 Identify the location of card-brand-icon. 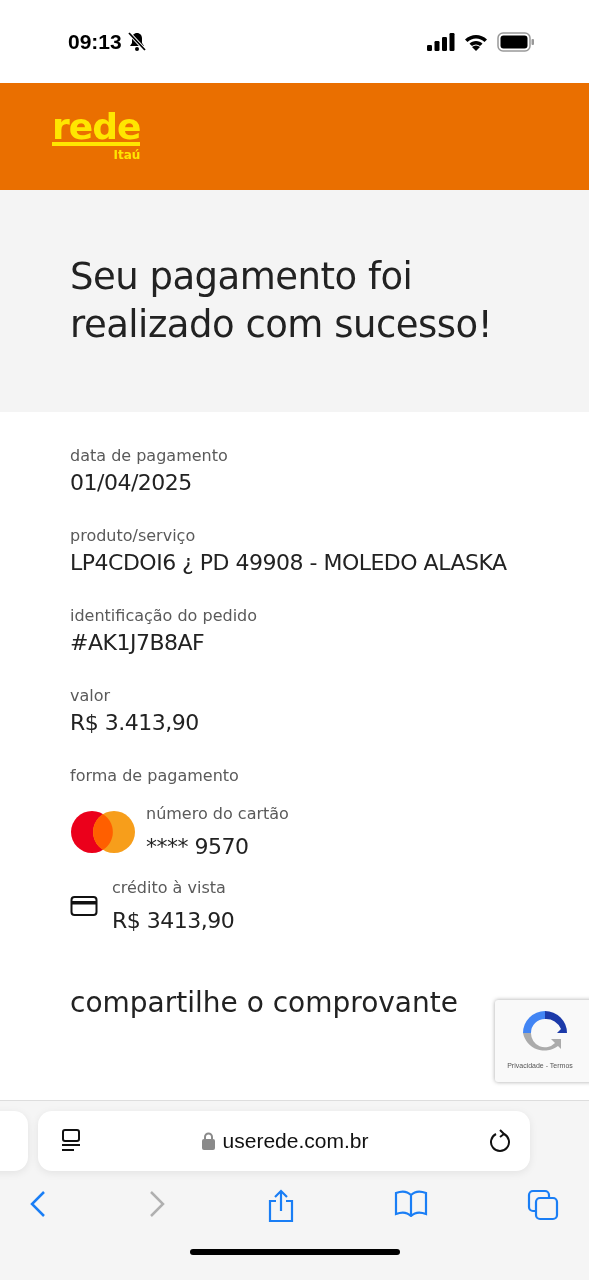
(103, 832).